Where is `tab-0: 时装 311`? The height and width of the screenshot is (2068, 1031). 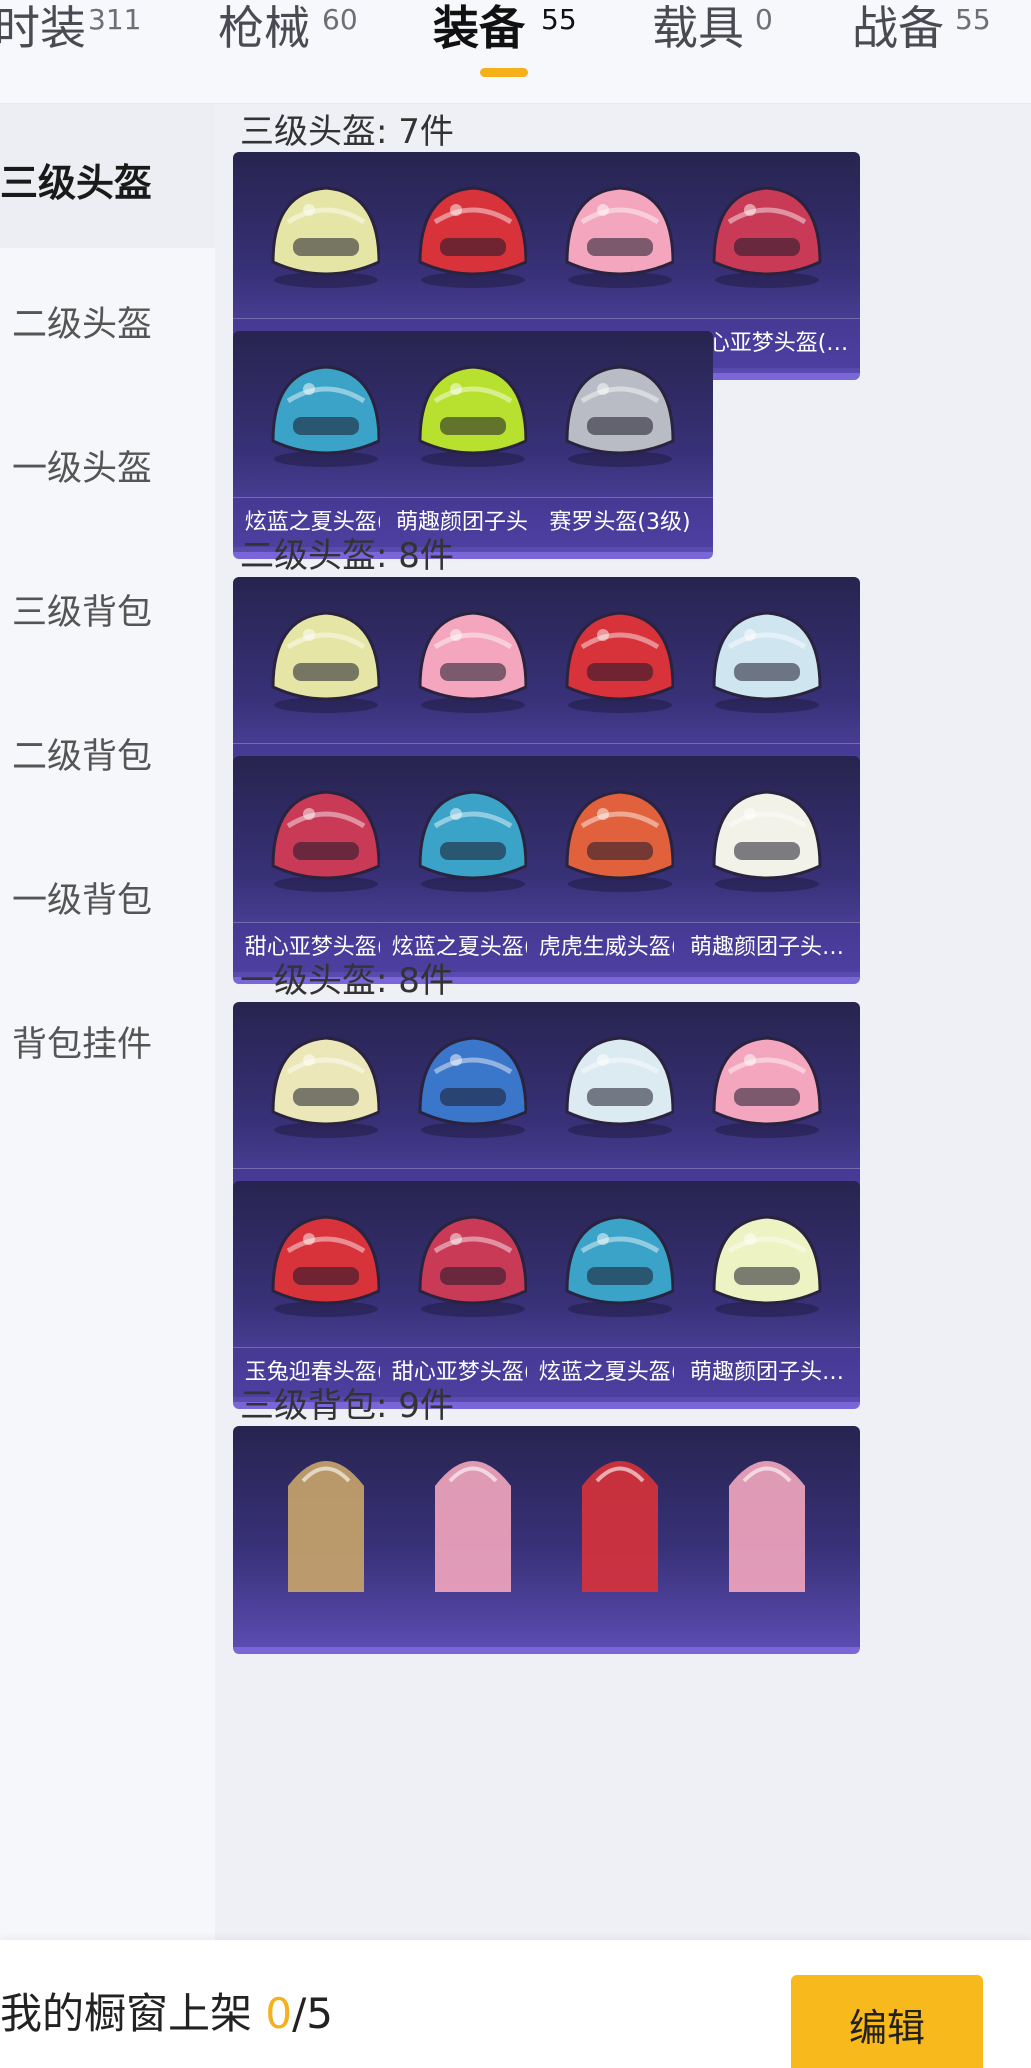 tab-0: 时装 311 is located at coordinates (92, 52).